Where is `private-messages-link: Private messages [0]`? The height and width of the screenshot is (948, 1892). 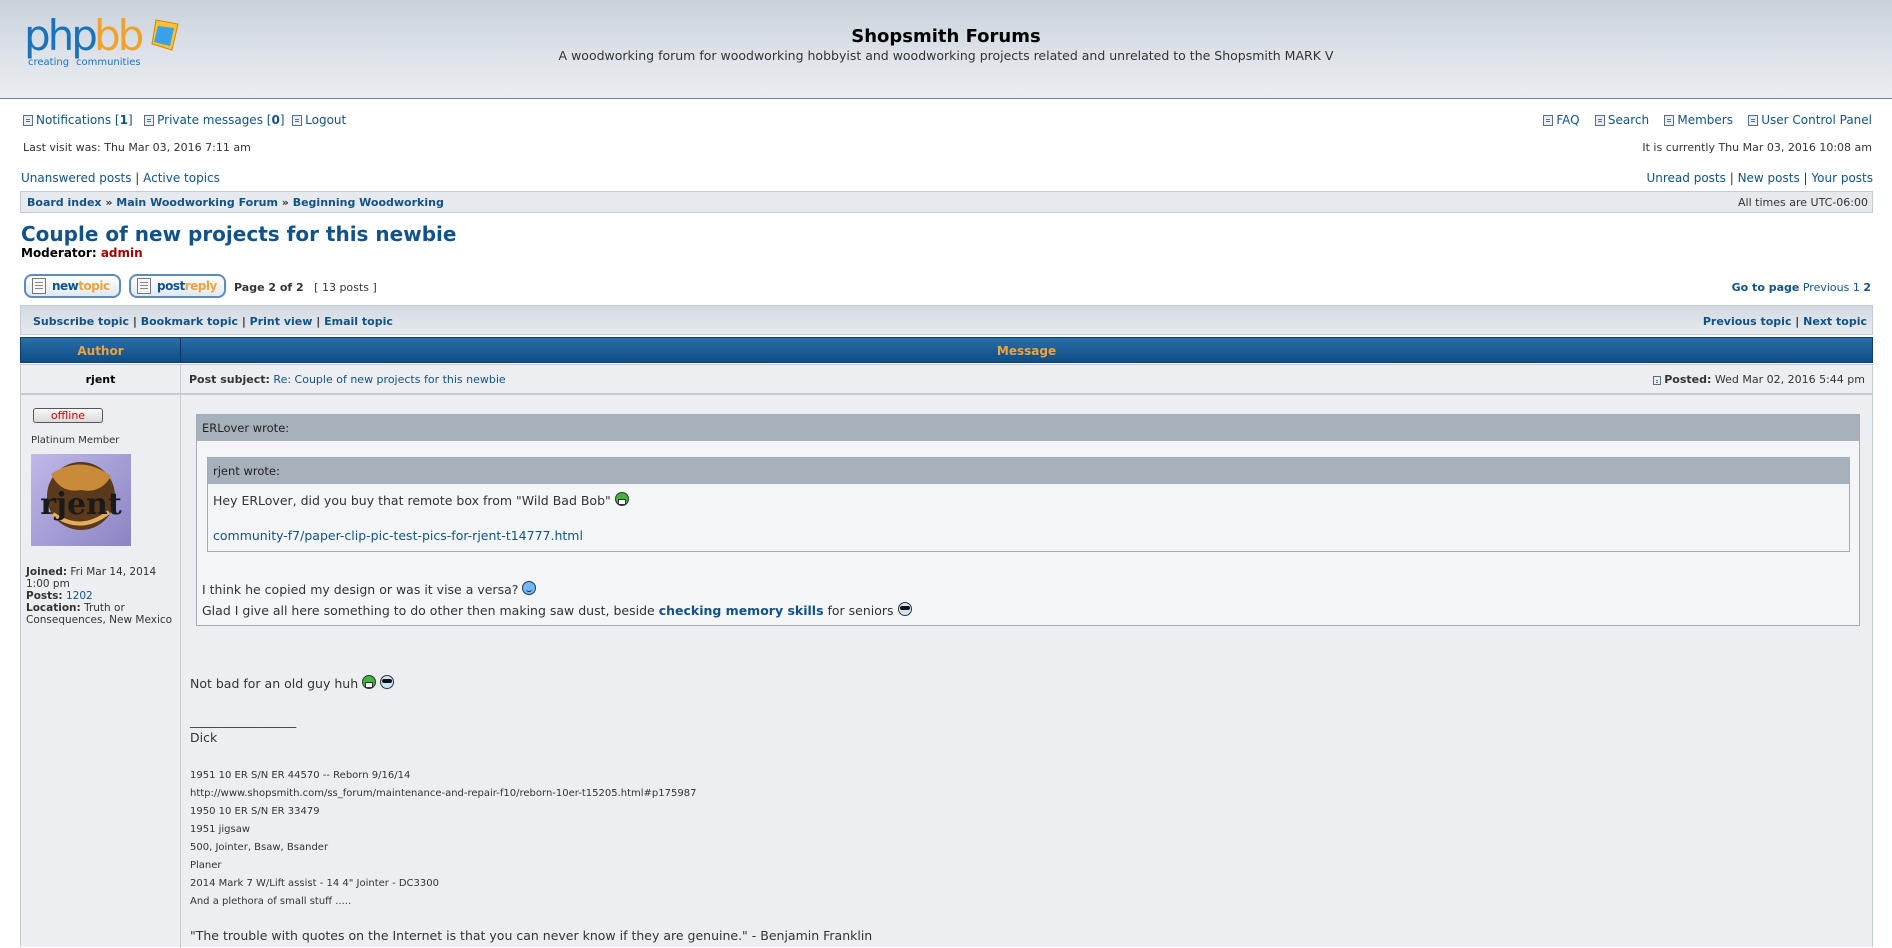 private-messages-link: Private messages [0] is located at coordinates (220, 120).